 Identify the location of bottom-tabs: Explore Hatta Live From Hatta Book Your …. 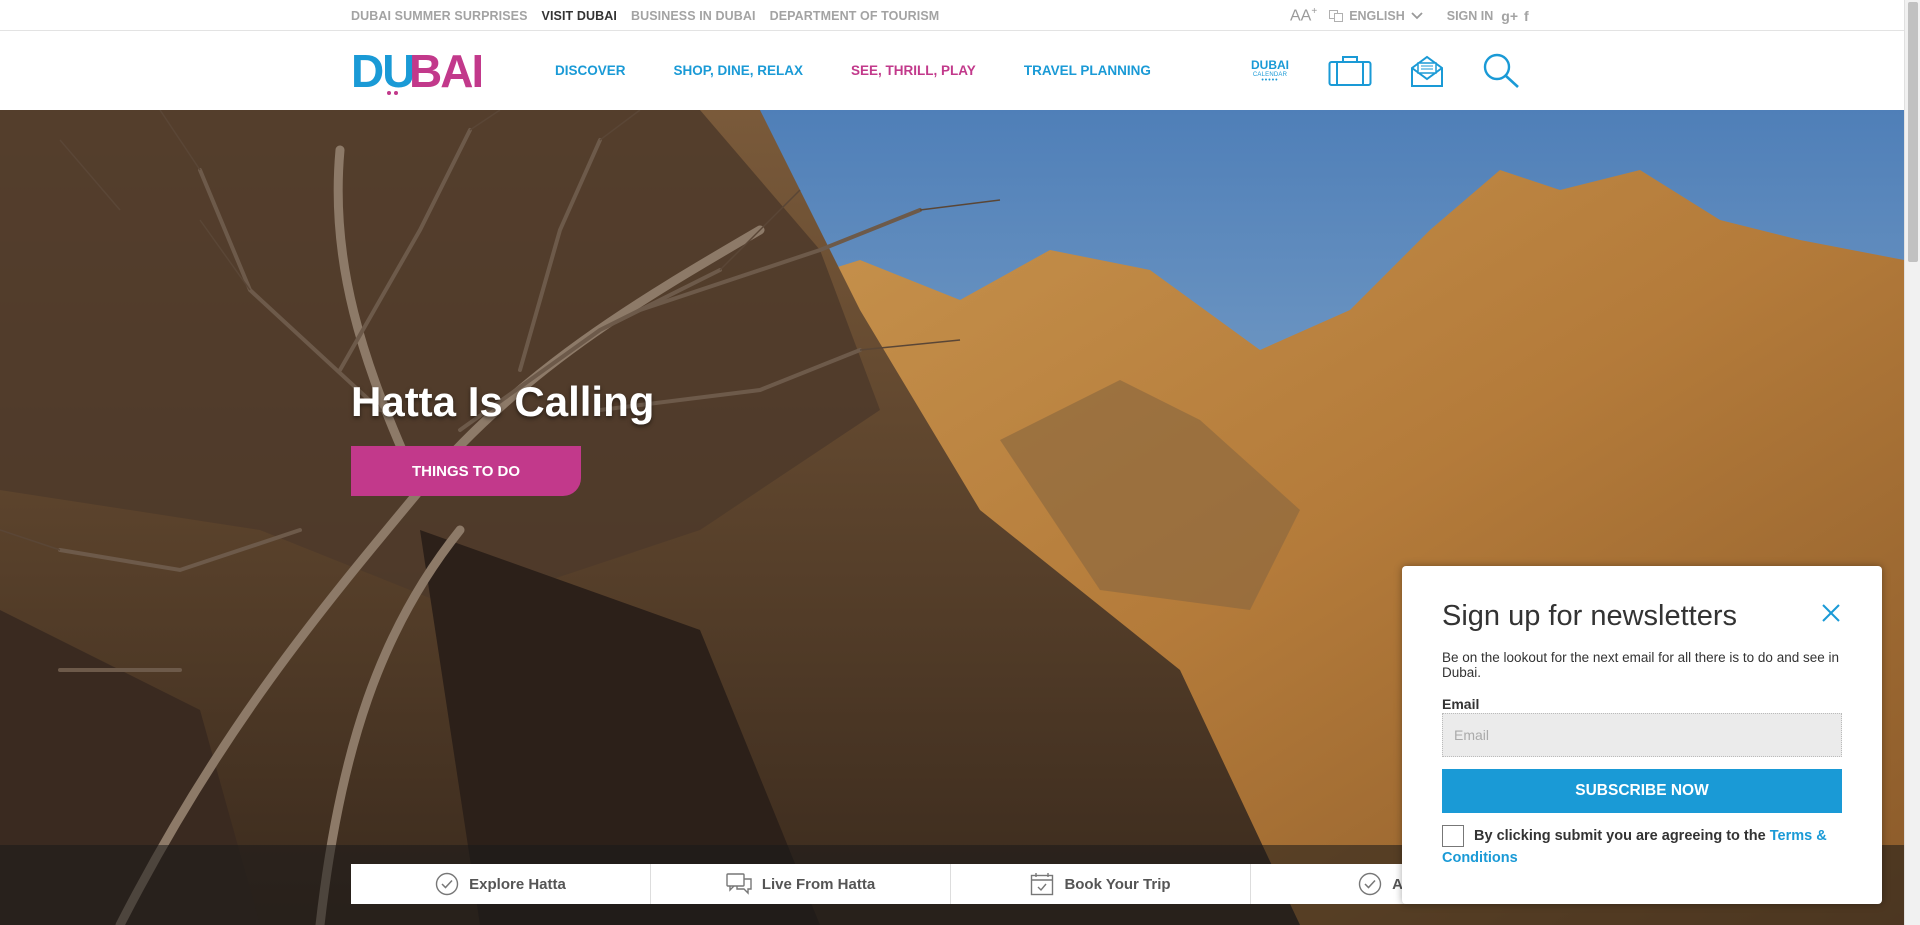
(951, 884).